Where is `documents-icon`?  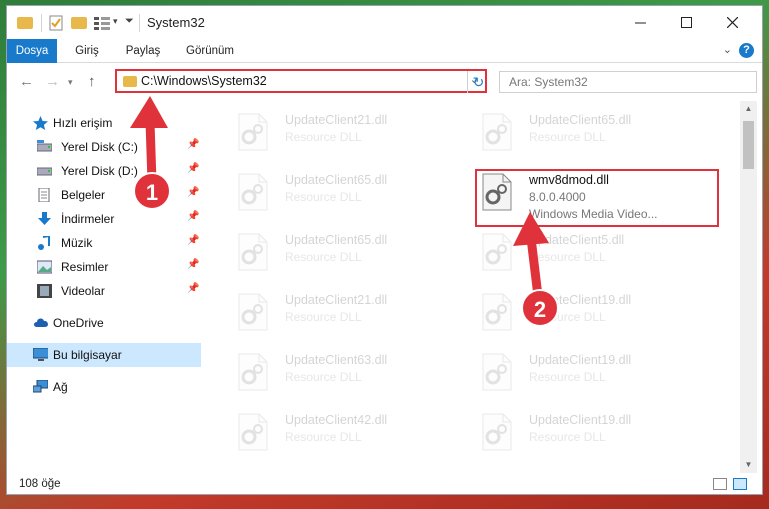 documents-icon is located at coordinates (44, 195).